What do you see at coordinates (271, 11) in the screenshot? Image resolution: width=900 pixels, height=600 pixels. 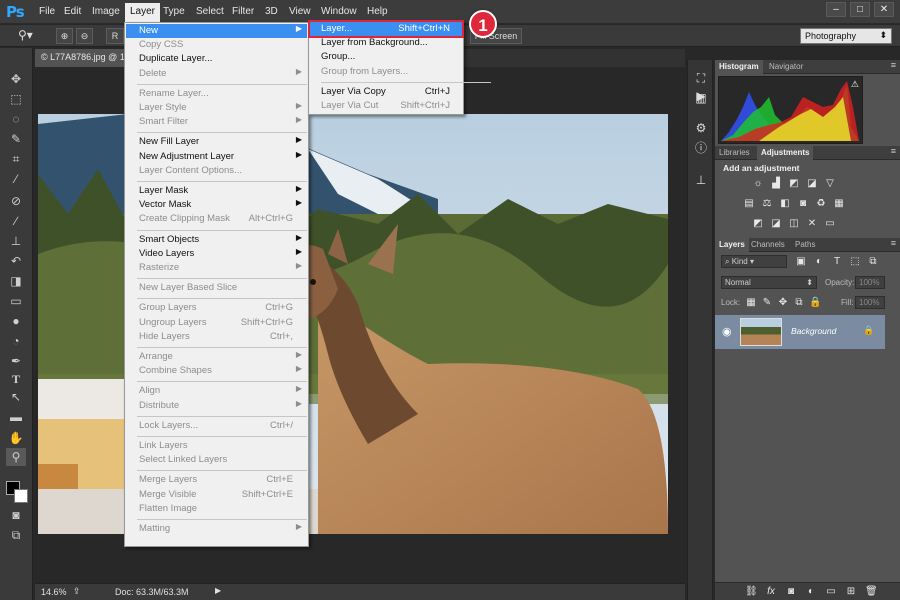 I see `menu-3d: 3D` at bounding box center [271, 11].